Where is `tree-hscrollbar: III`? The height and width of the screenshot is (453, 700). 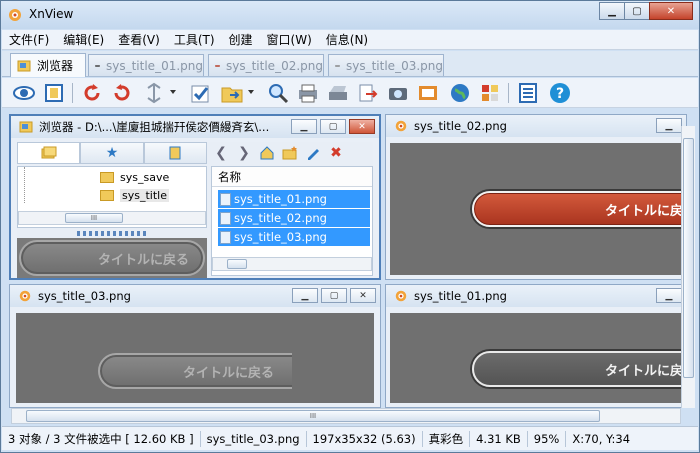
tree-hscrollbar: III is located at coordinates (112, 218).